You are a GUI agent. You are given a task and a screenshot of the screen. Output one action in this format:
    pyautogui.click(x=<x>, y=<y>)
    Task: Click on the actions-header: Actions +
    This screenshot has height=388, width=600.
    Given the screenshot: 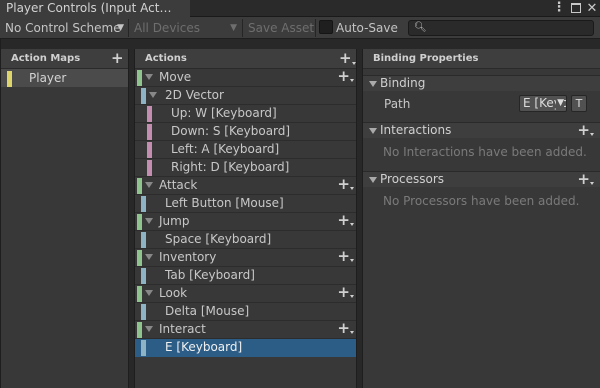 What is the action you would take?
    pyautogui.click(x=245, y=59)
    